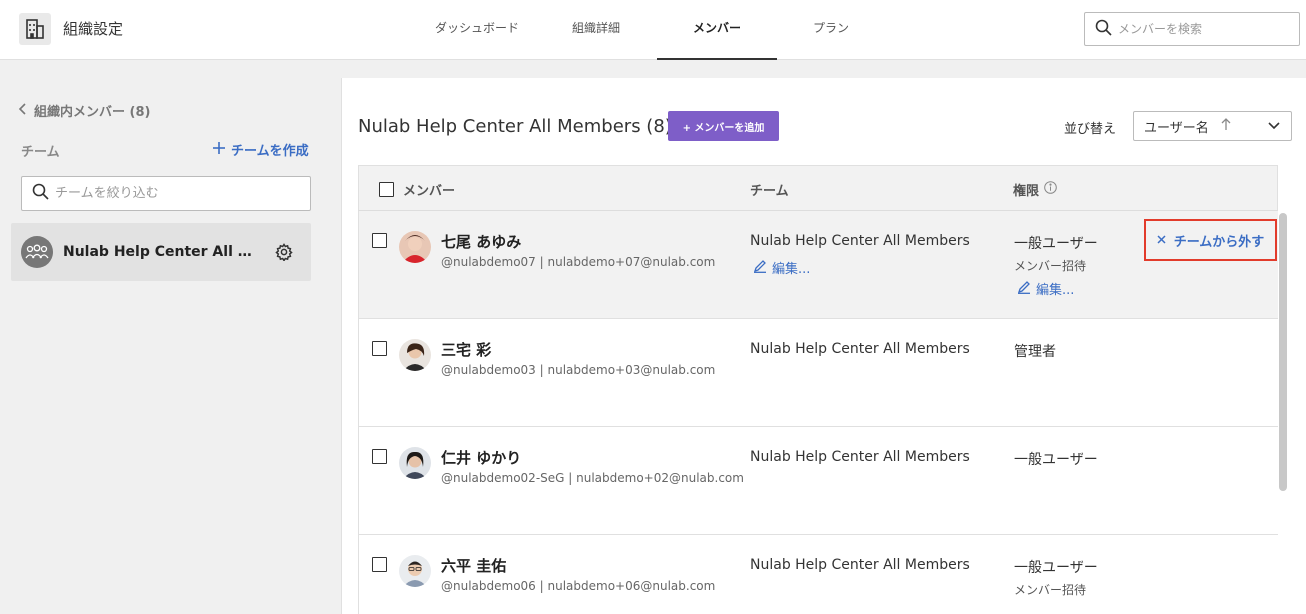 The image size is (1306, 614). What do you see at coordinates (1050, 189) in the screenshot?
I see `info-icon` at bounding box center [1050, 189].